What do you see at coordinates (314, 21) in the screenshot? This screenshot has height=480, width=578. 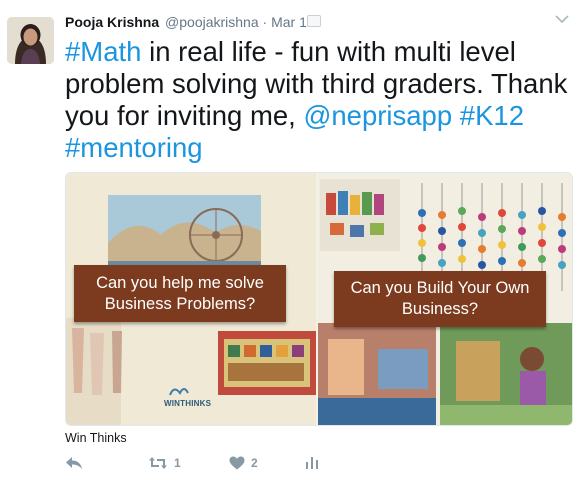 I see `media-badge-icon` at bounding box center [314, 21].